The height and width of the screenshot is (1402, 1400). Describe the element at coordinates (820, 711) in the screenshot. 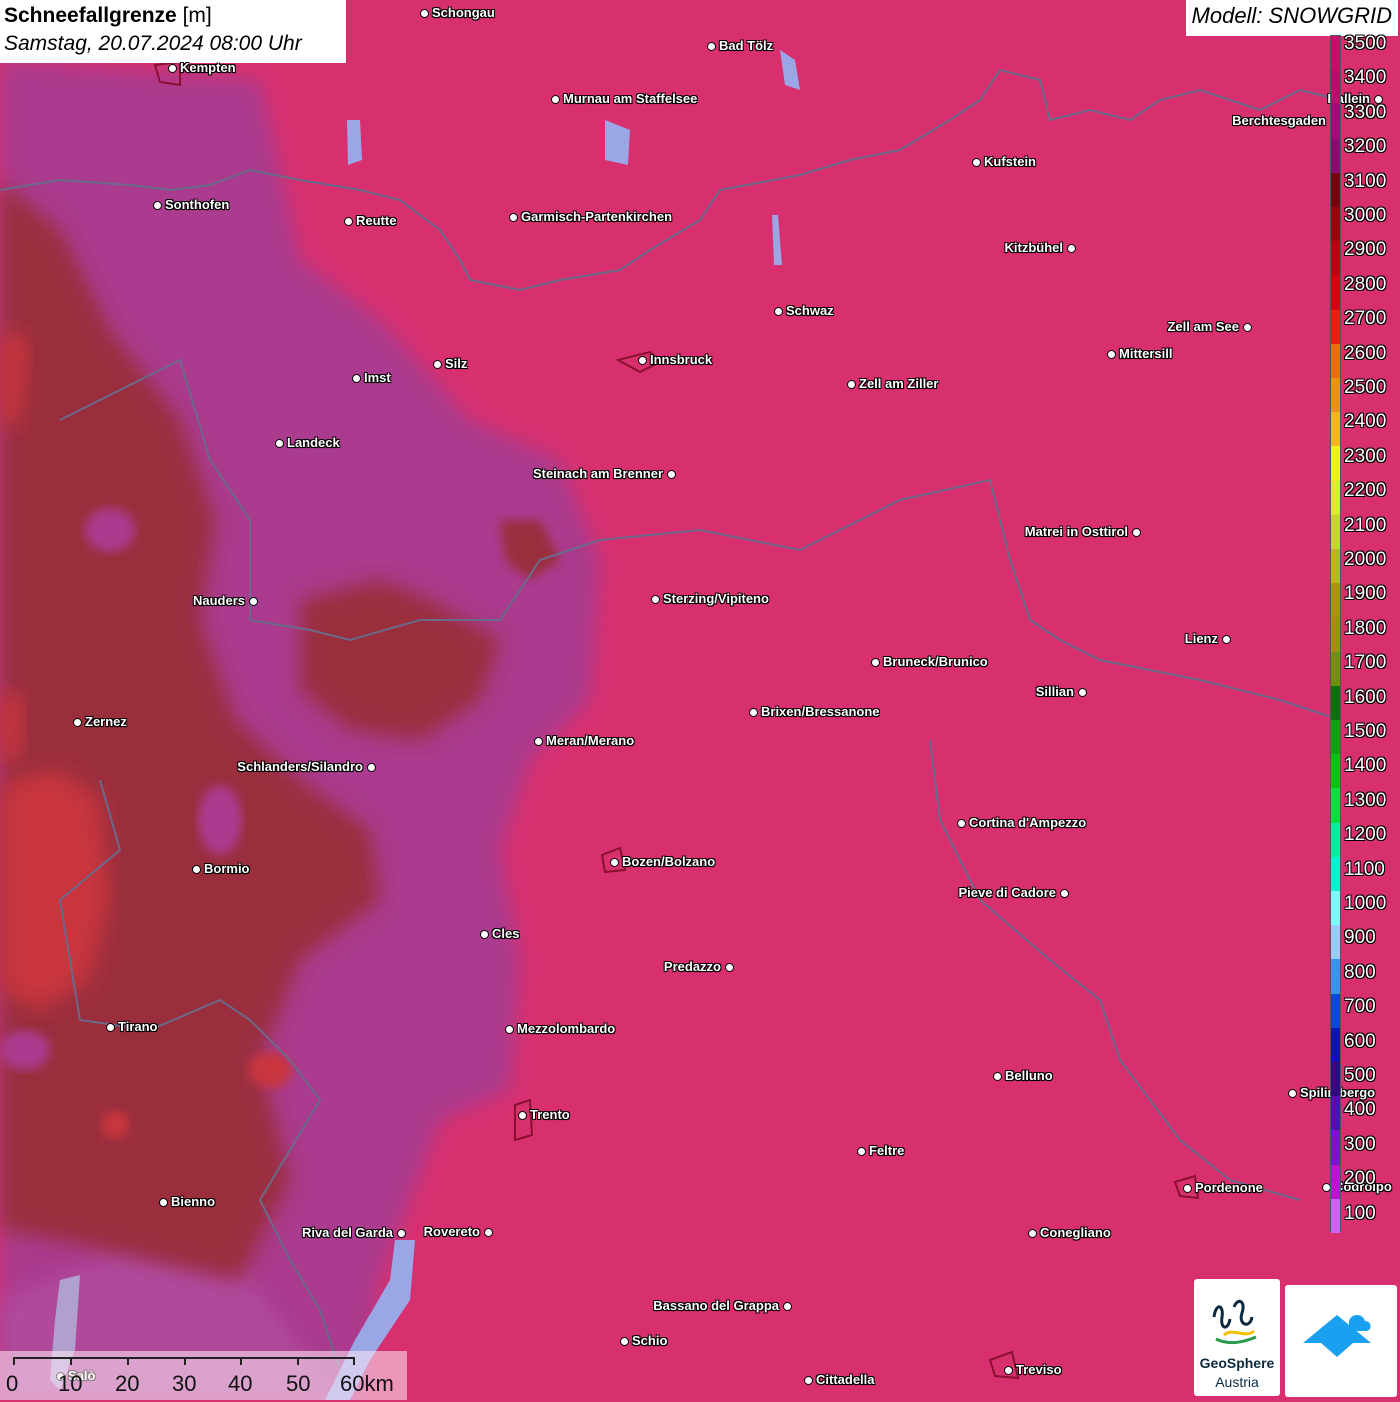

I see `city-label: Brixen/Bressanone` at that location.